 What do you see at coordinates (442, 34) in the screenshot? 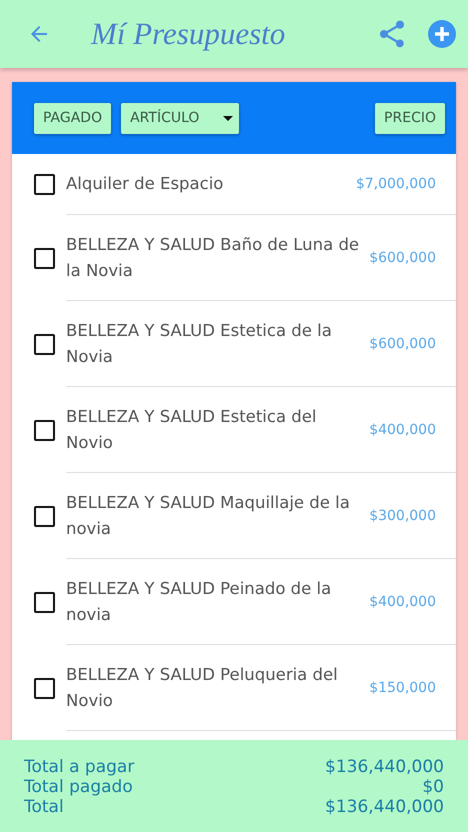
I see `add-icon` at bounding box center [442, 34].